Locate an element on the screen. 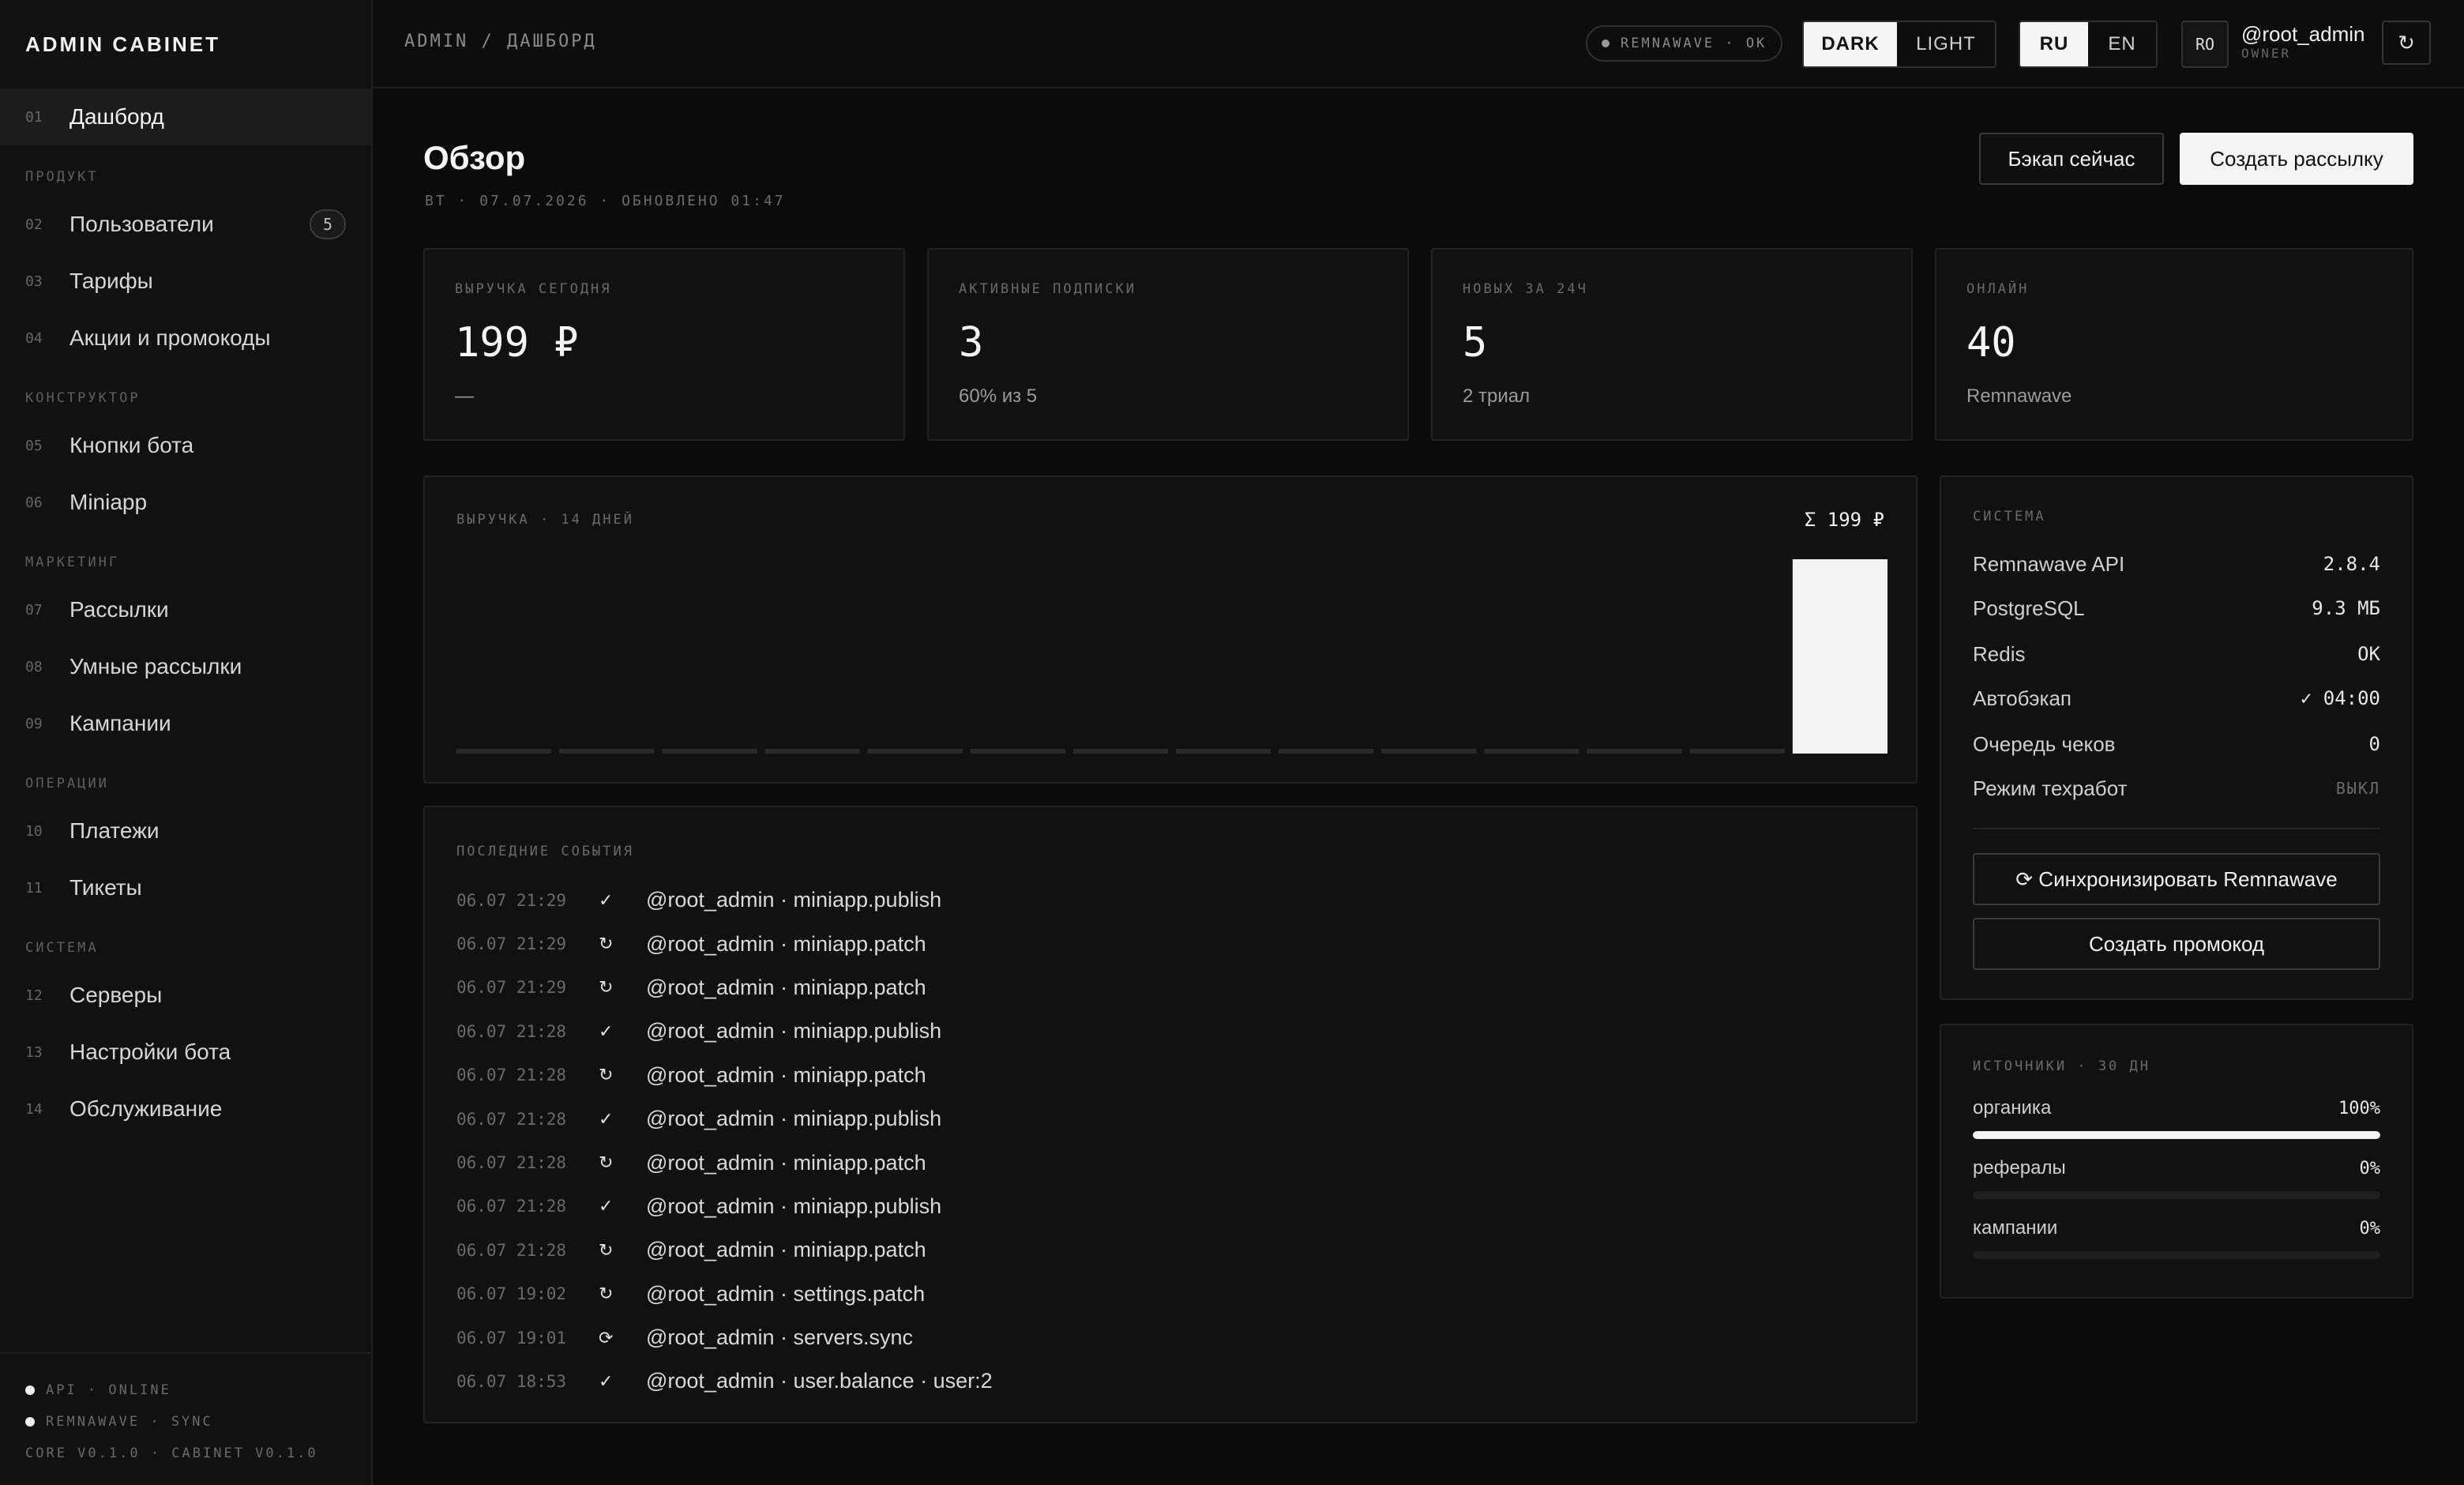  sidebar-item-maintenance: 14 Обслуживание is located at coordinates (185, 1109).